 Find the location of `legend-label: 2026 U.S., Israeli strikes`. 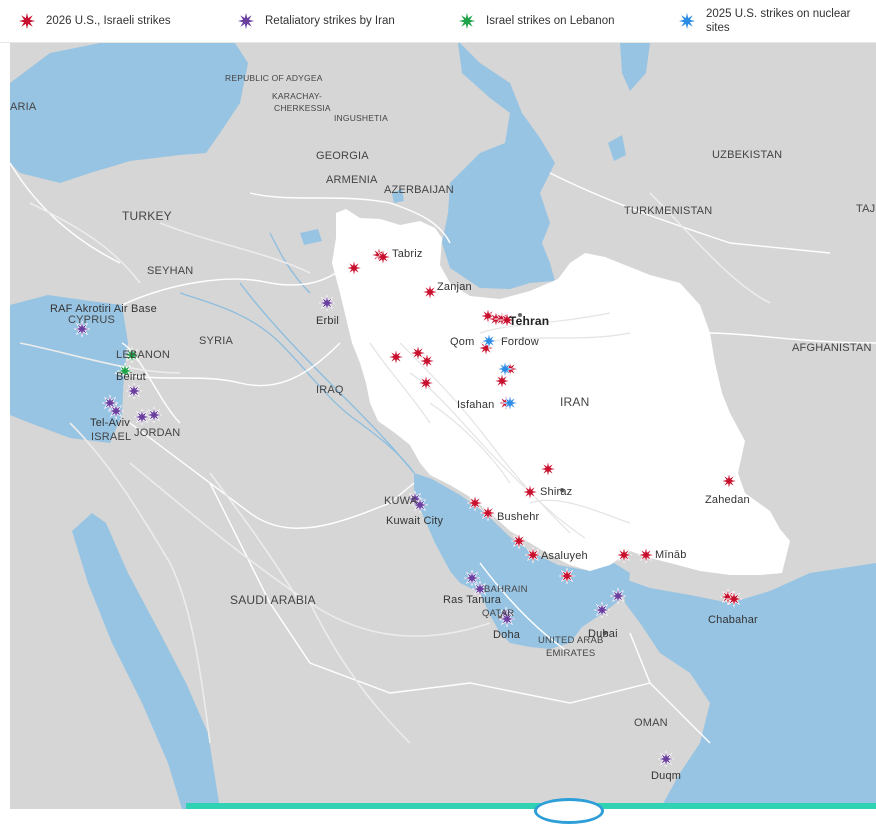

legend-label: 2026 U.S., Israeli strikes is located at coordinates (108, 21).